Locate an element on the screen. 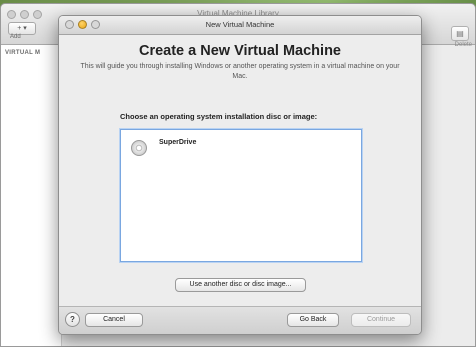  delete-button: ▤ is located at coordinates (460, 33).